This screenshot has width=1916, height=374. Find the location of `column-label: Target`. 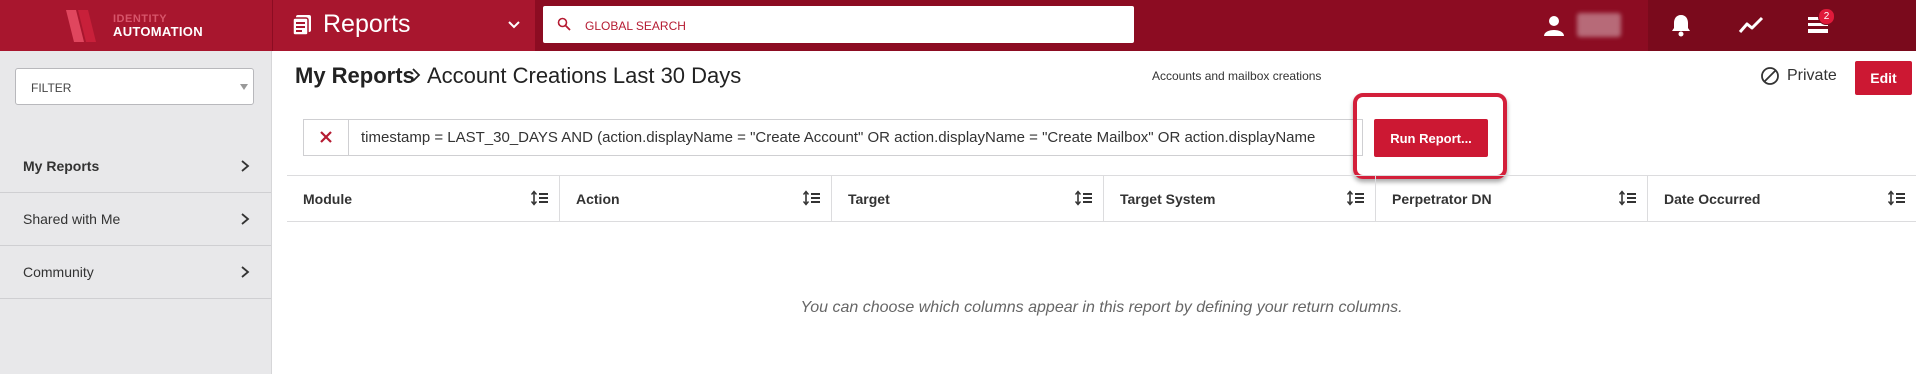

column-label: Target is located at coordinates (869, 199).